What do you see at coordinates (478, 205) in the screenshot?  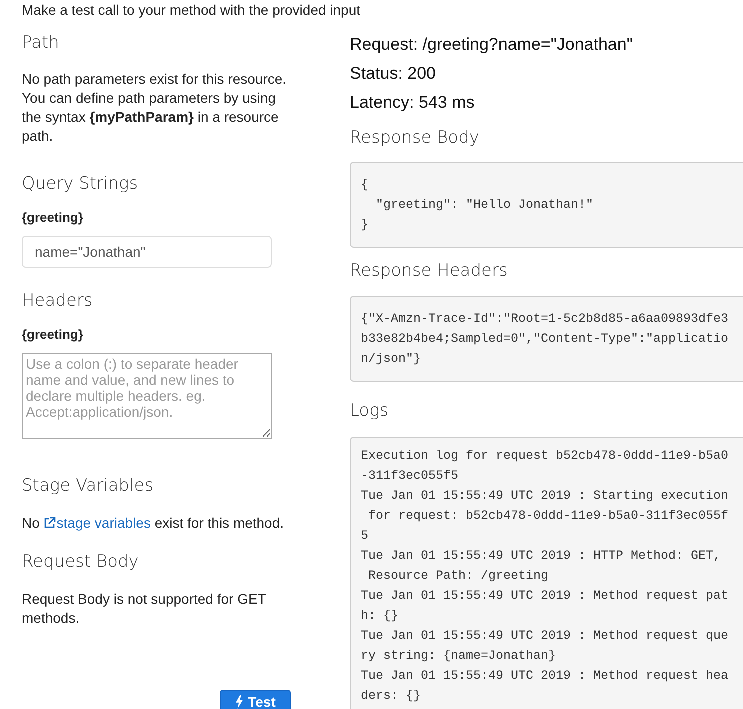 I see `response-body-text: { "greeting": "Hello Jonathan!" }` at bounding box center [478, 205].